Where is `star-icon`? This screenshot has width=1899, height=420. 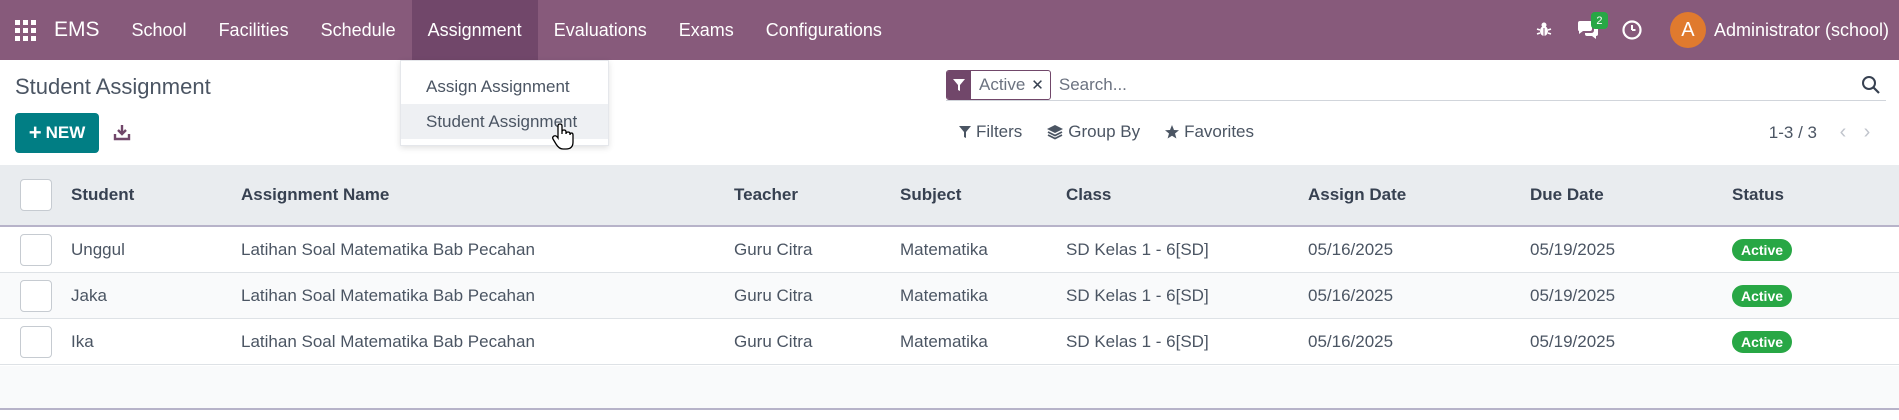
star-icon is located at coordinates (1172, 132).